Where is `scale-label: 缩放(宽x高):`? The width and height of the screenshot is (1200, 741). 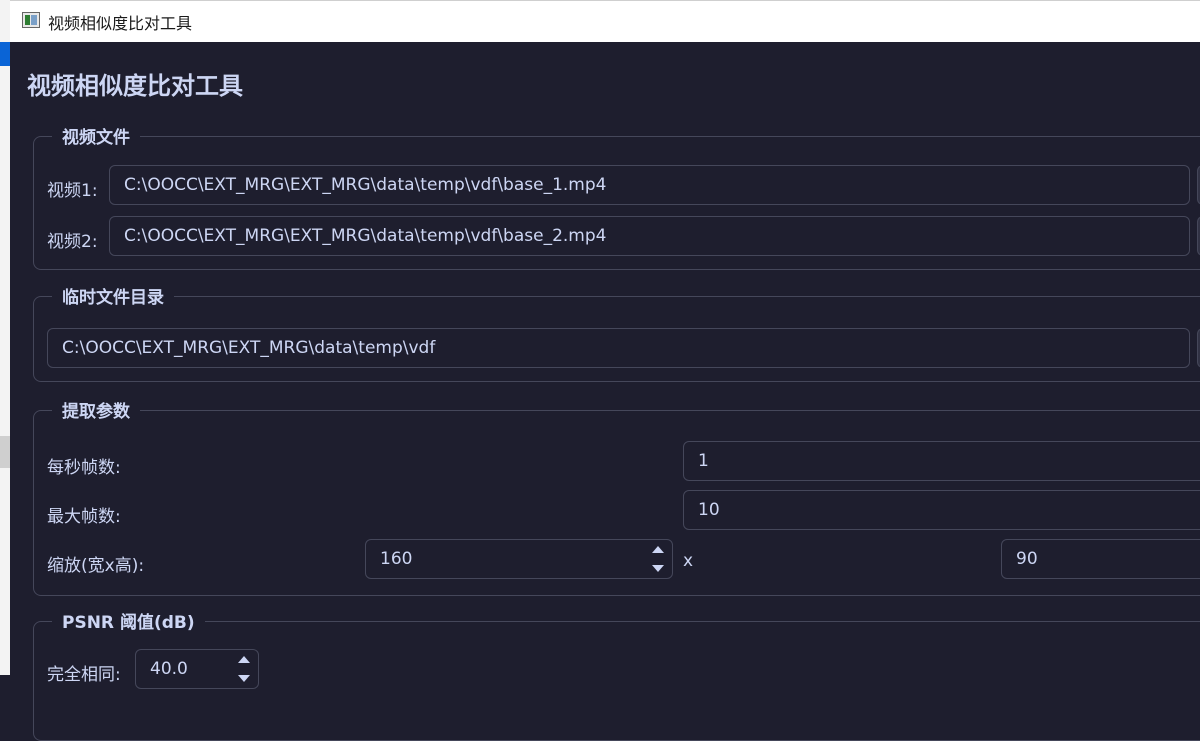
scale-label: 缩放(宽x高): is located at coordinates (96, 566).